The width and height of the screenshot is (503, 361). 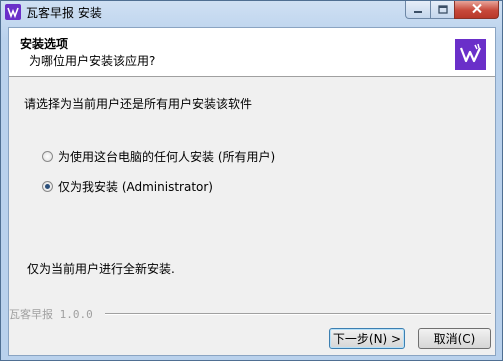 I want to click on close-icon, so click(x=477, y=10).